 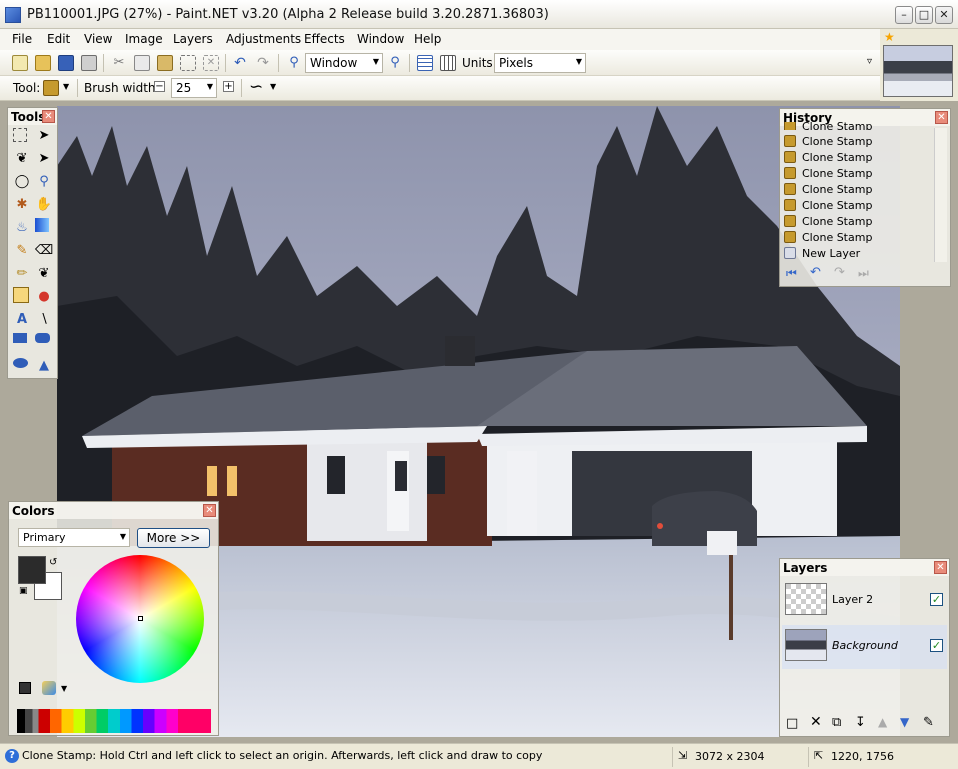 I want to click on swap-colors-icon: ↺, so click(x=53, y=562).